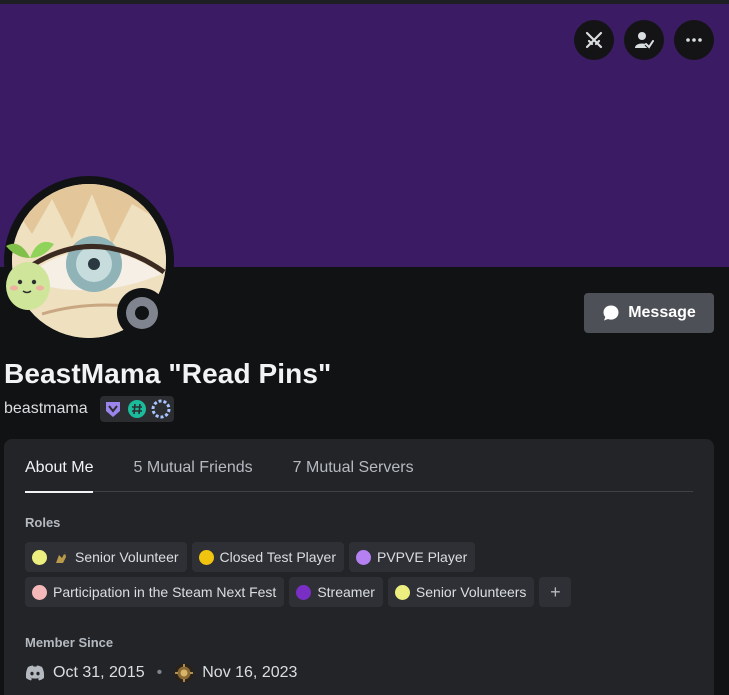 Image resolution: width=729 pixels, height=695 pixels. I want to click on offline-status-icon, so click(142, 313).